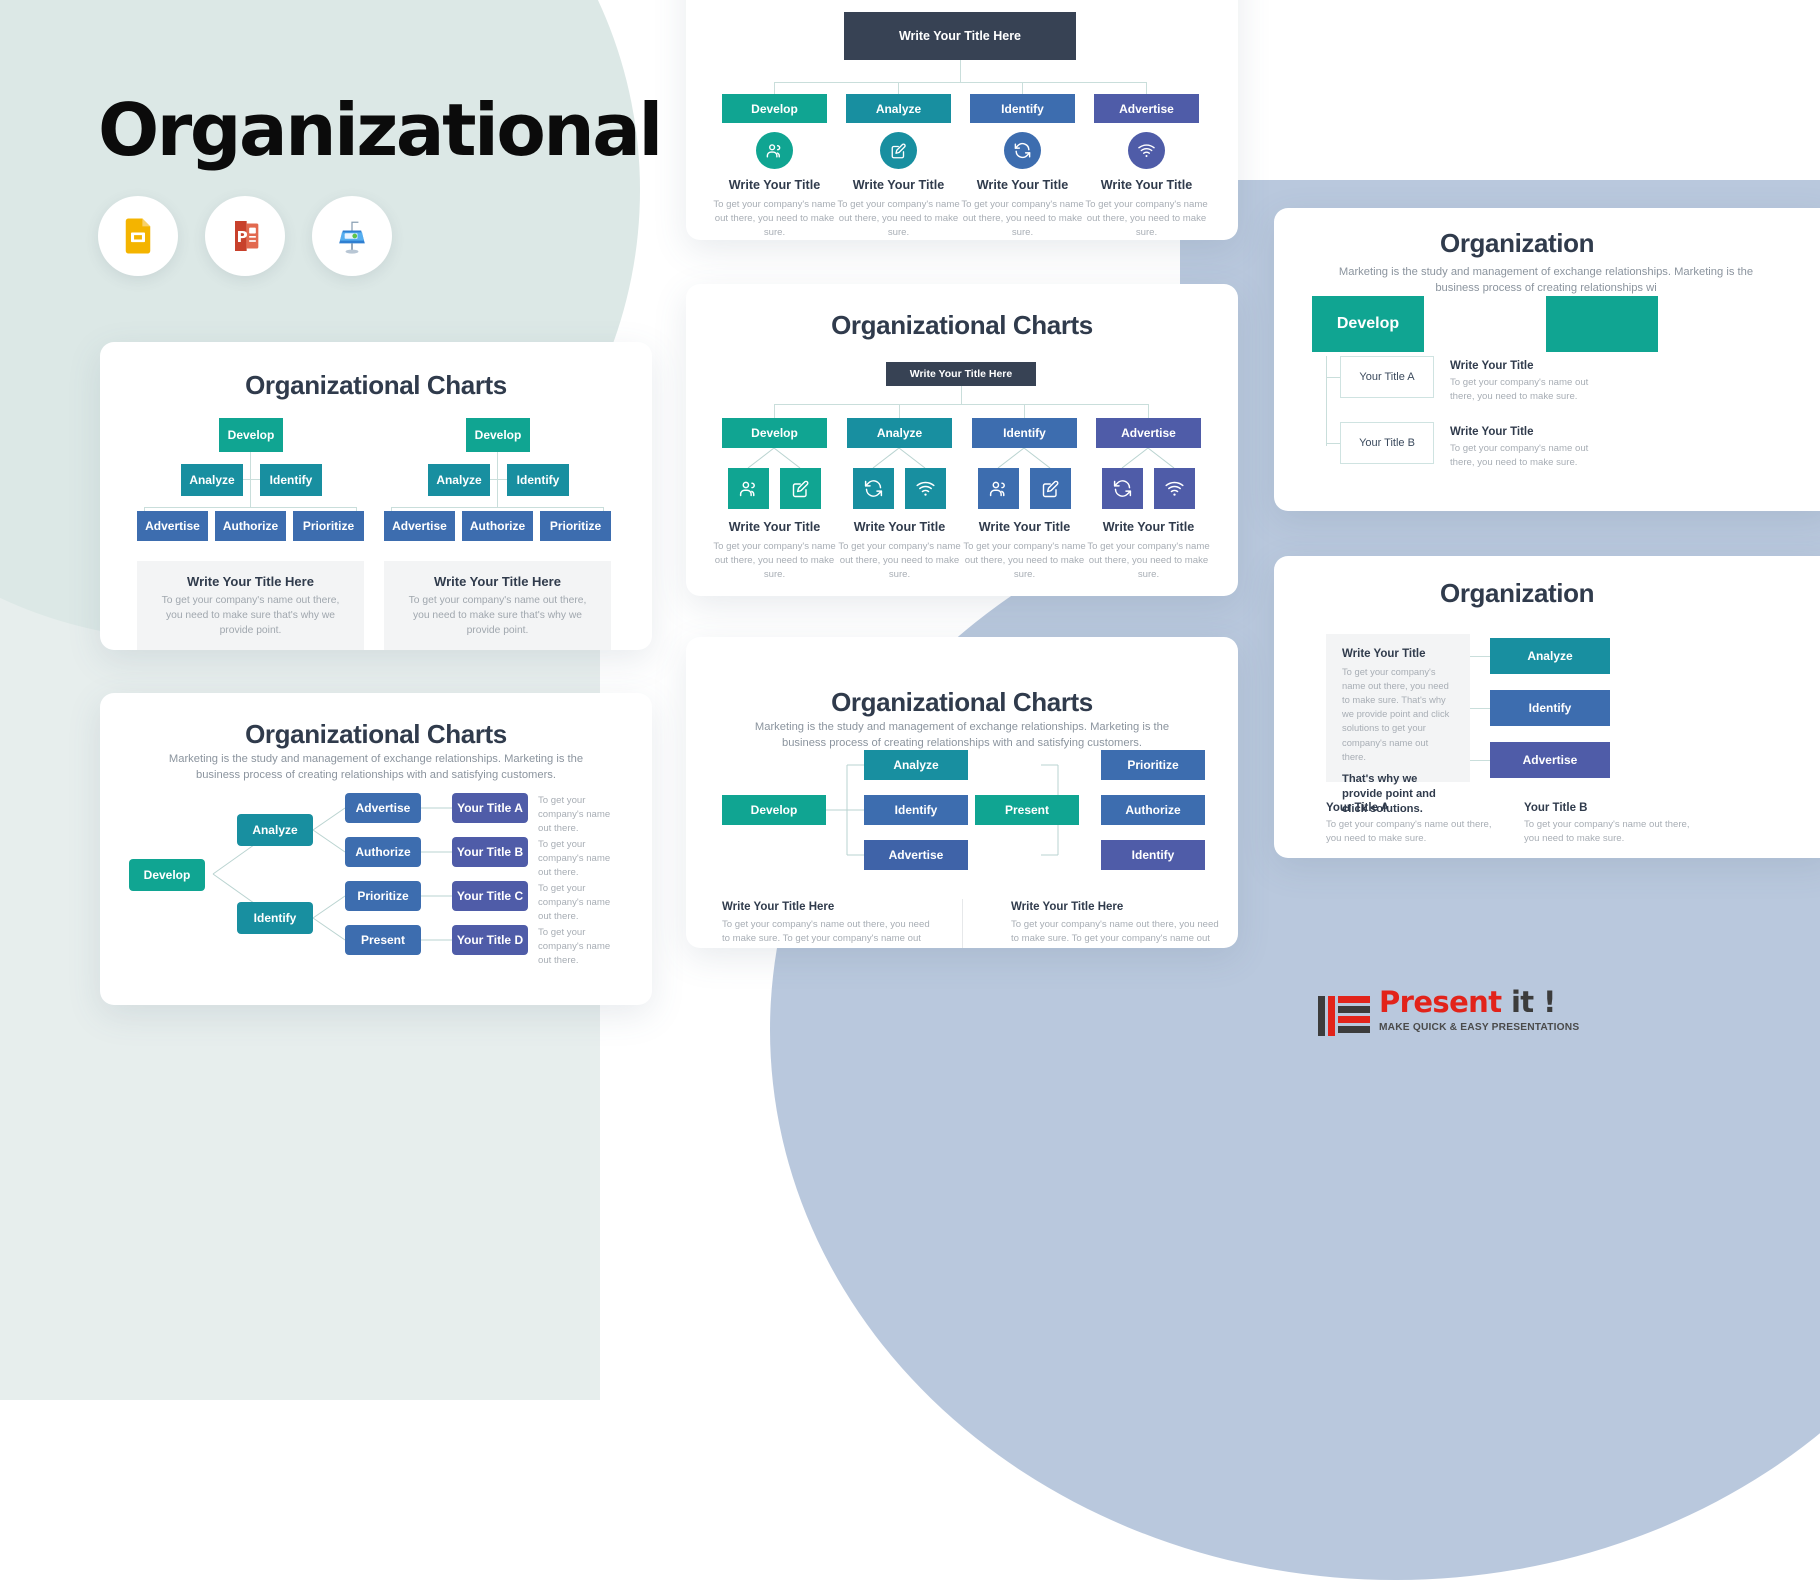 The width and height of the screenshot is (1820, 1580). I want to click on node-identify-2: Identify, so click(1153, 855).